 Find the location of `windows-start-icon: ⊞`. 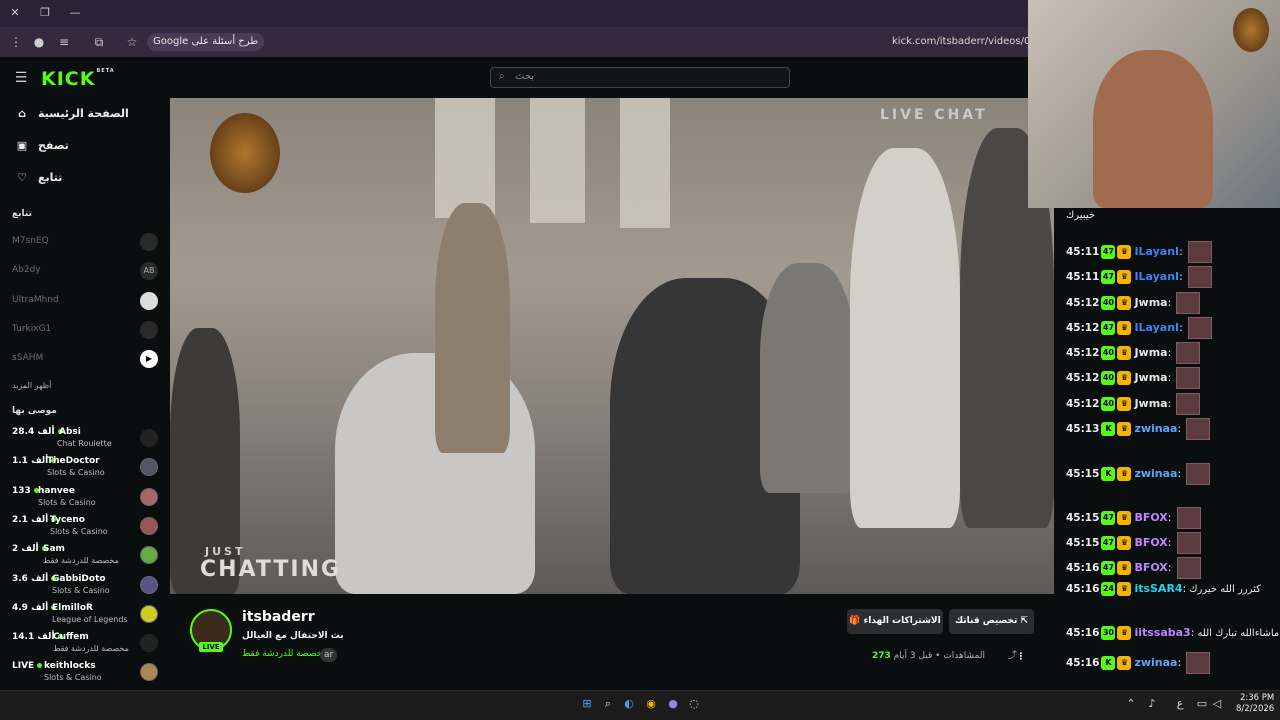

windows-start-icon: ⊞ is located at coordinates (587, 704).